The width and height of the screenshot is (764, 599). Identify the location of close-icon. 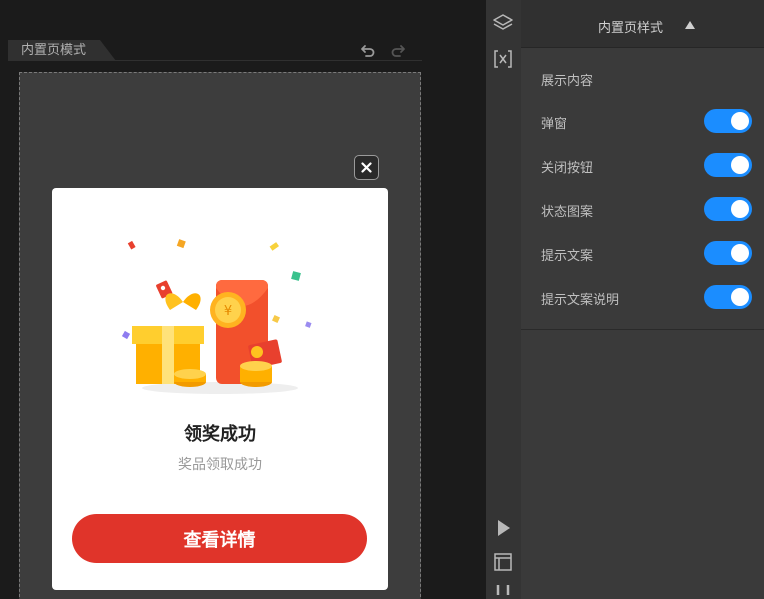
(366, 167).